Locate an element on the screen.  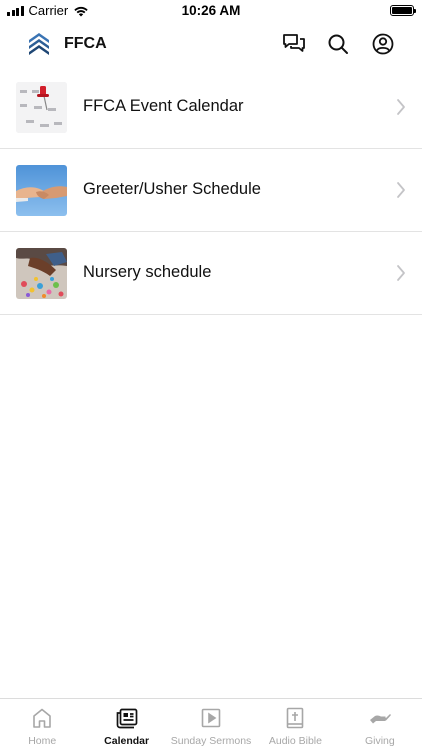
item-label: FFCA Event Calendar is located at coordinates (163, 106).